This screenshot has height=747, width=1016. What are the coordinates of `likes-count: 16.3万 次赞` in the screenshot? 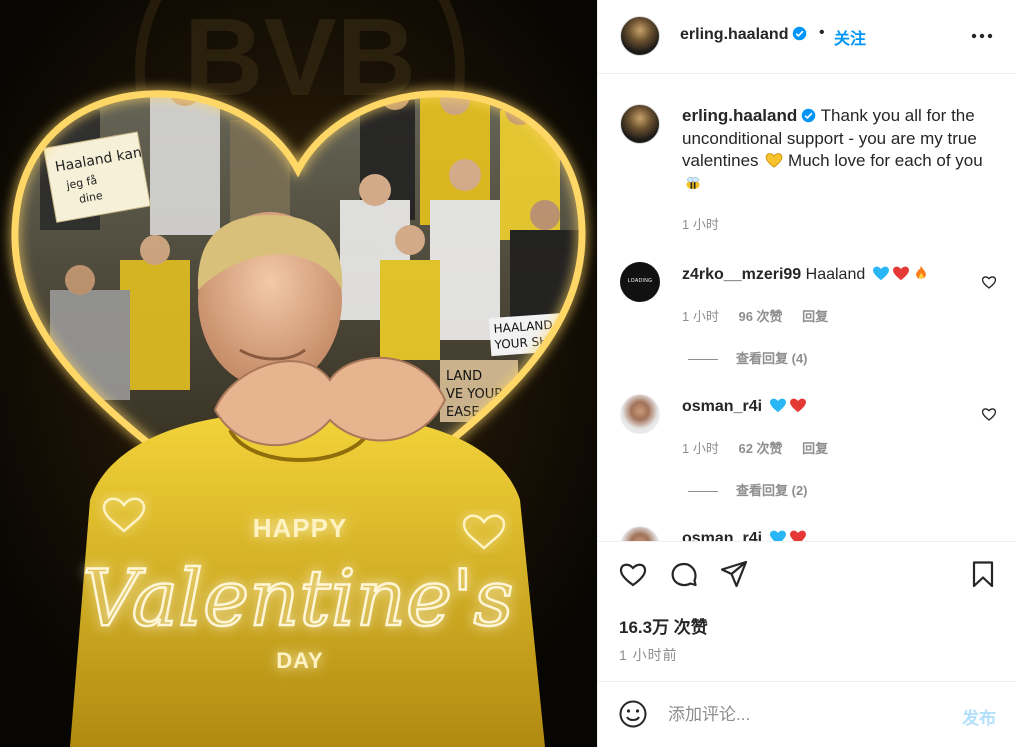 It's located at (663, 625).